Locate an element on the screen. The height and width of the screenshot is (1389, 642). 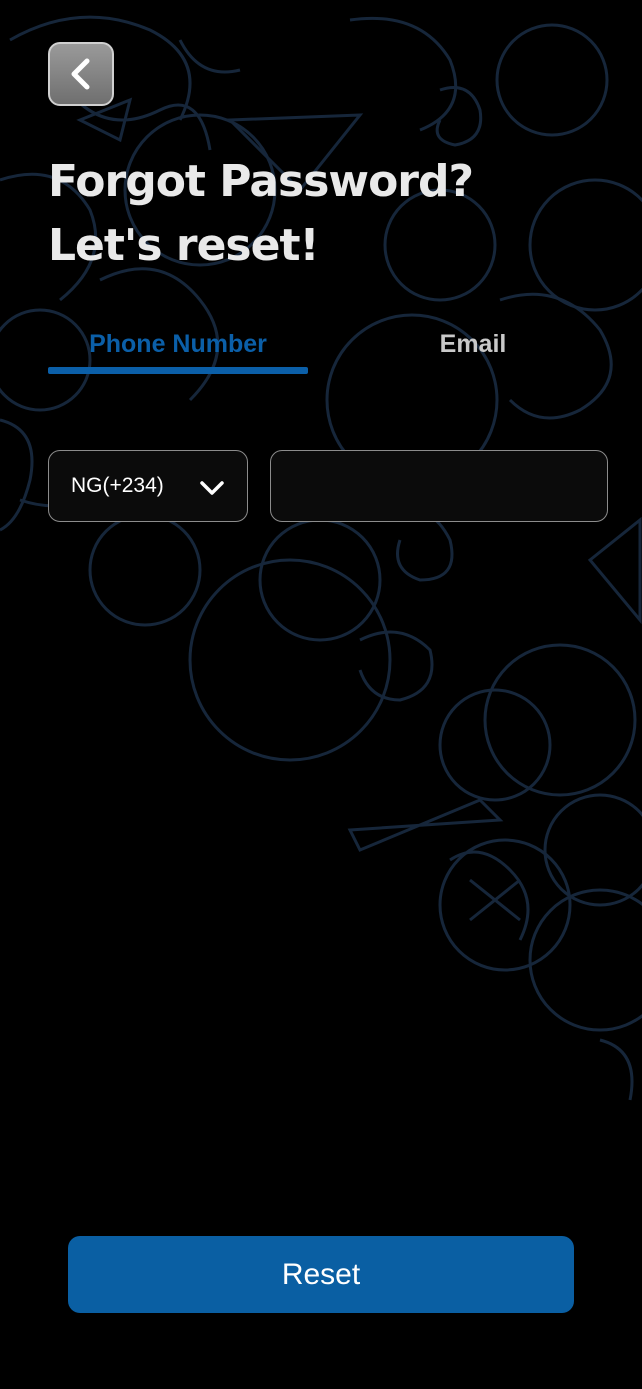
phone-number-input is located at coordinates (439, 486).